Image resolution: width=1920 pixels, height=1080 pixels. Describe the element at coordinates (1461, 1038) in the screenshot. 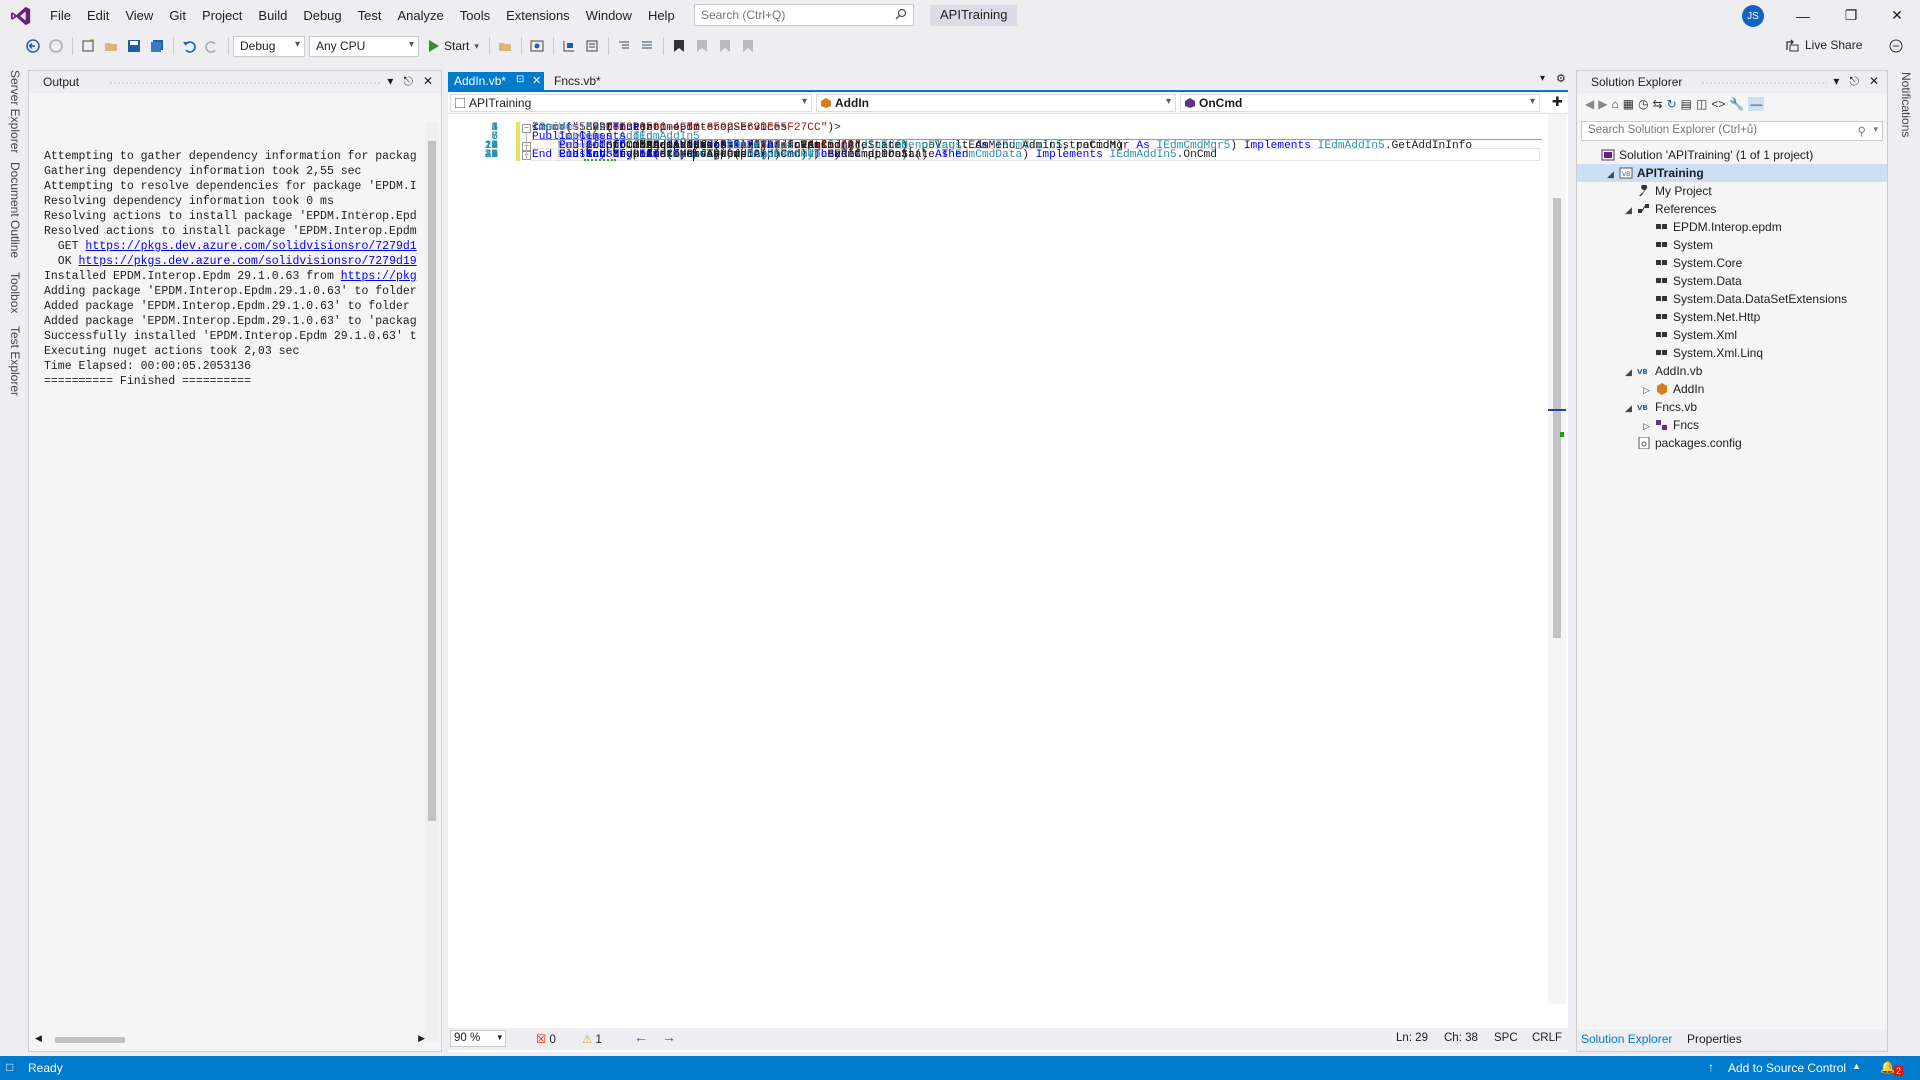

I see `column-status: Ch: 38` at that location.